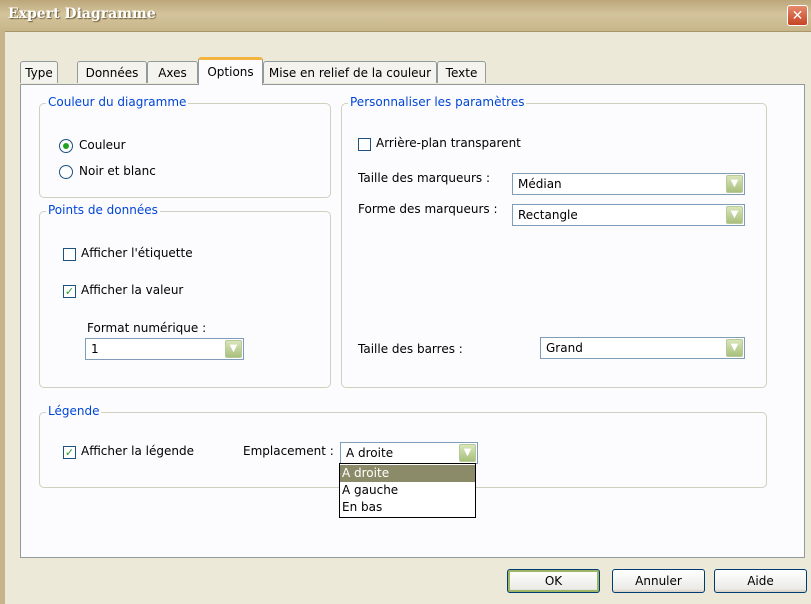 This screenshot has width=811, height=604. Describe the element at coordinates (658, 581) in the screenshot. I see `cancel-button: Annuler` at that location.